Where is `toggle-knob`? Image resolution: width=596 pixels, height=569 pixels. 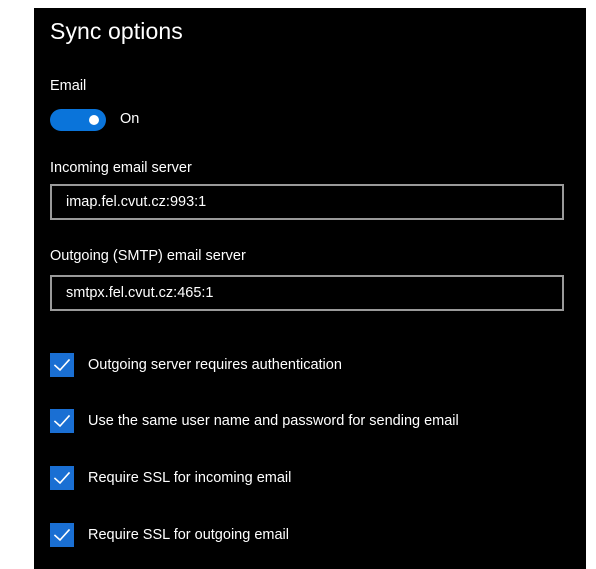
toggle-knob is located at coordinates (94, 120).